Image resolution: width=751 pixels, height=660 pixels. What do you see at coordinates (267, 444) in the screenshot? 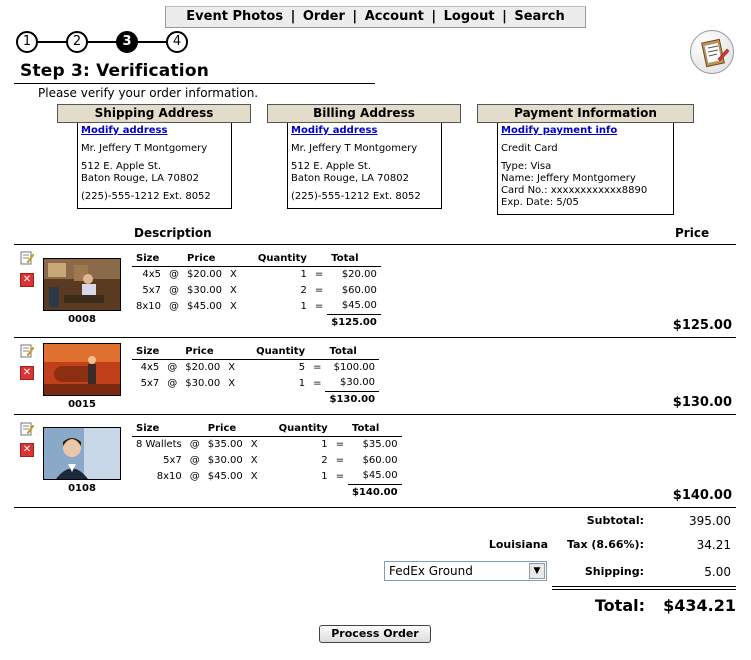
I see `table-row: 8 Wallets @ $35.00 X 1 = $35.00` at bounding box center [267, 444].